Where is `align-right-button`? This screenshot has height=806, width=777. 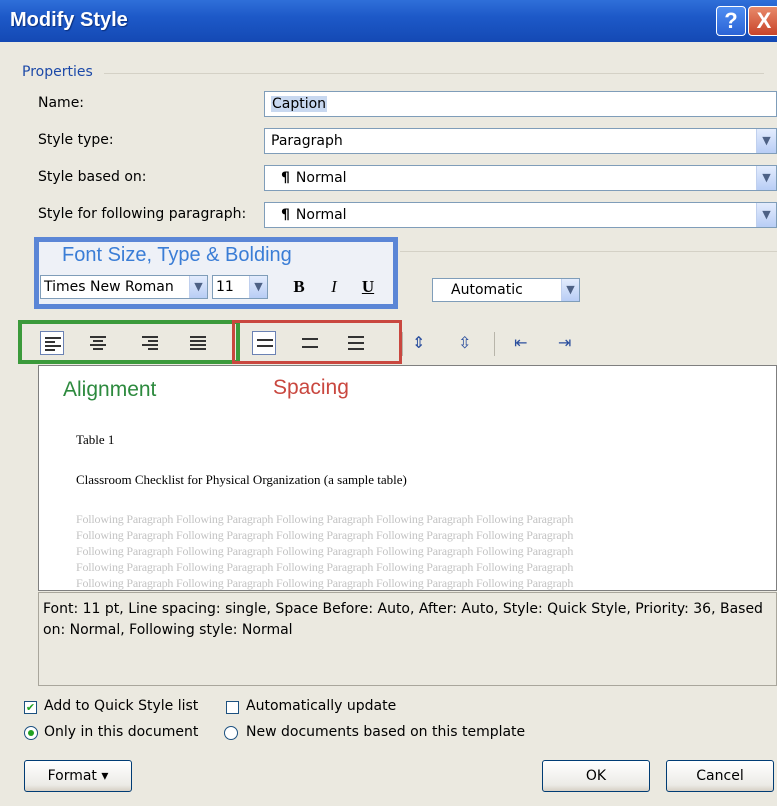
align-right-button is located at coordinates (150, 343).